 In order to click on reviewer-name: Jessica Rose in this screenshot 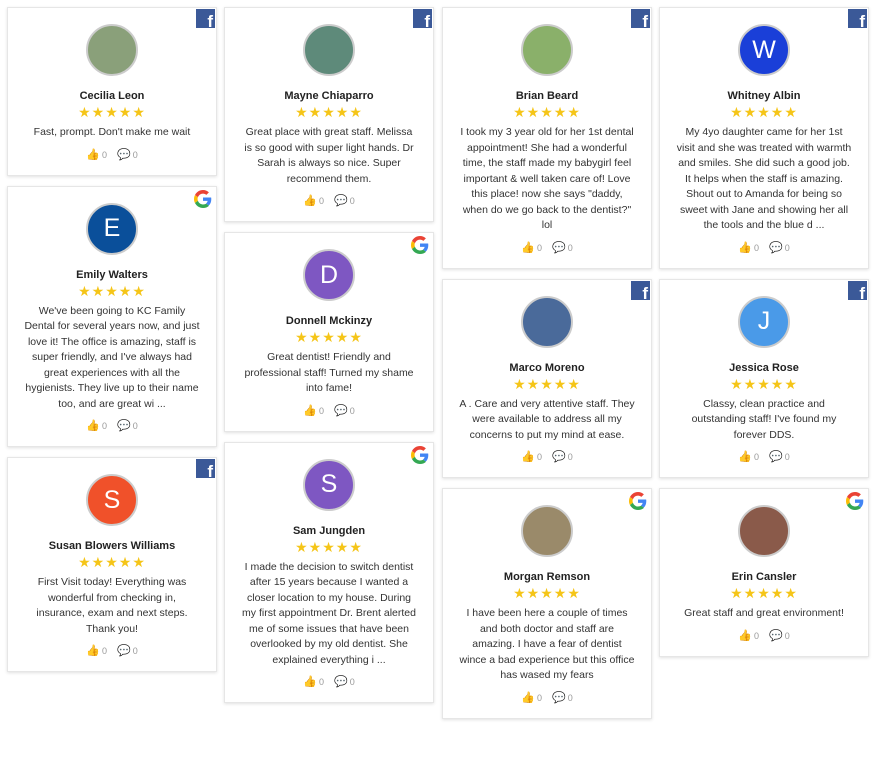, I will do `click(764, 368)`.